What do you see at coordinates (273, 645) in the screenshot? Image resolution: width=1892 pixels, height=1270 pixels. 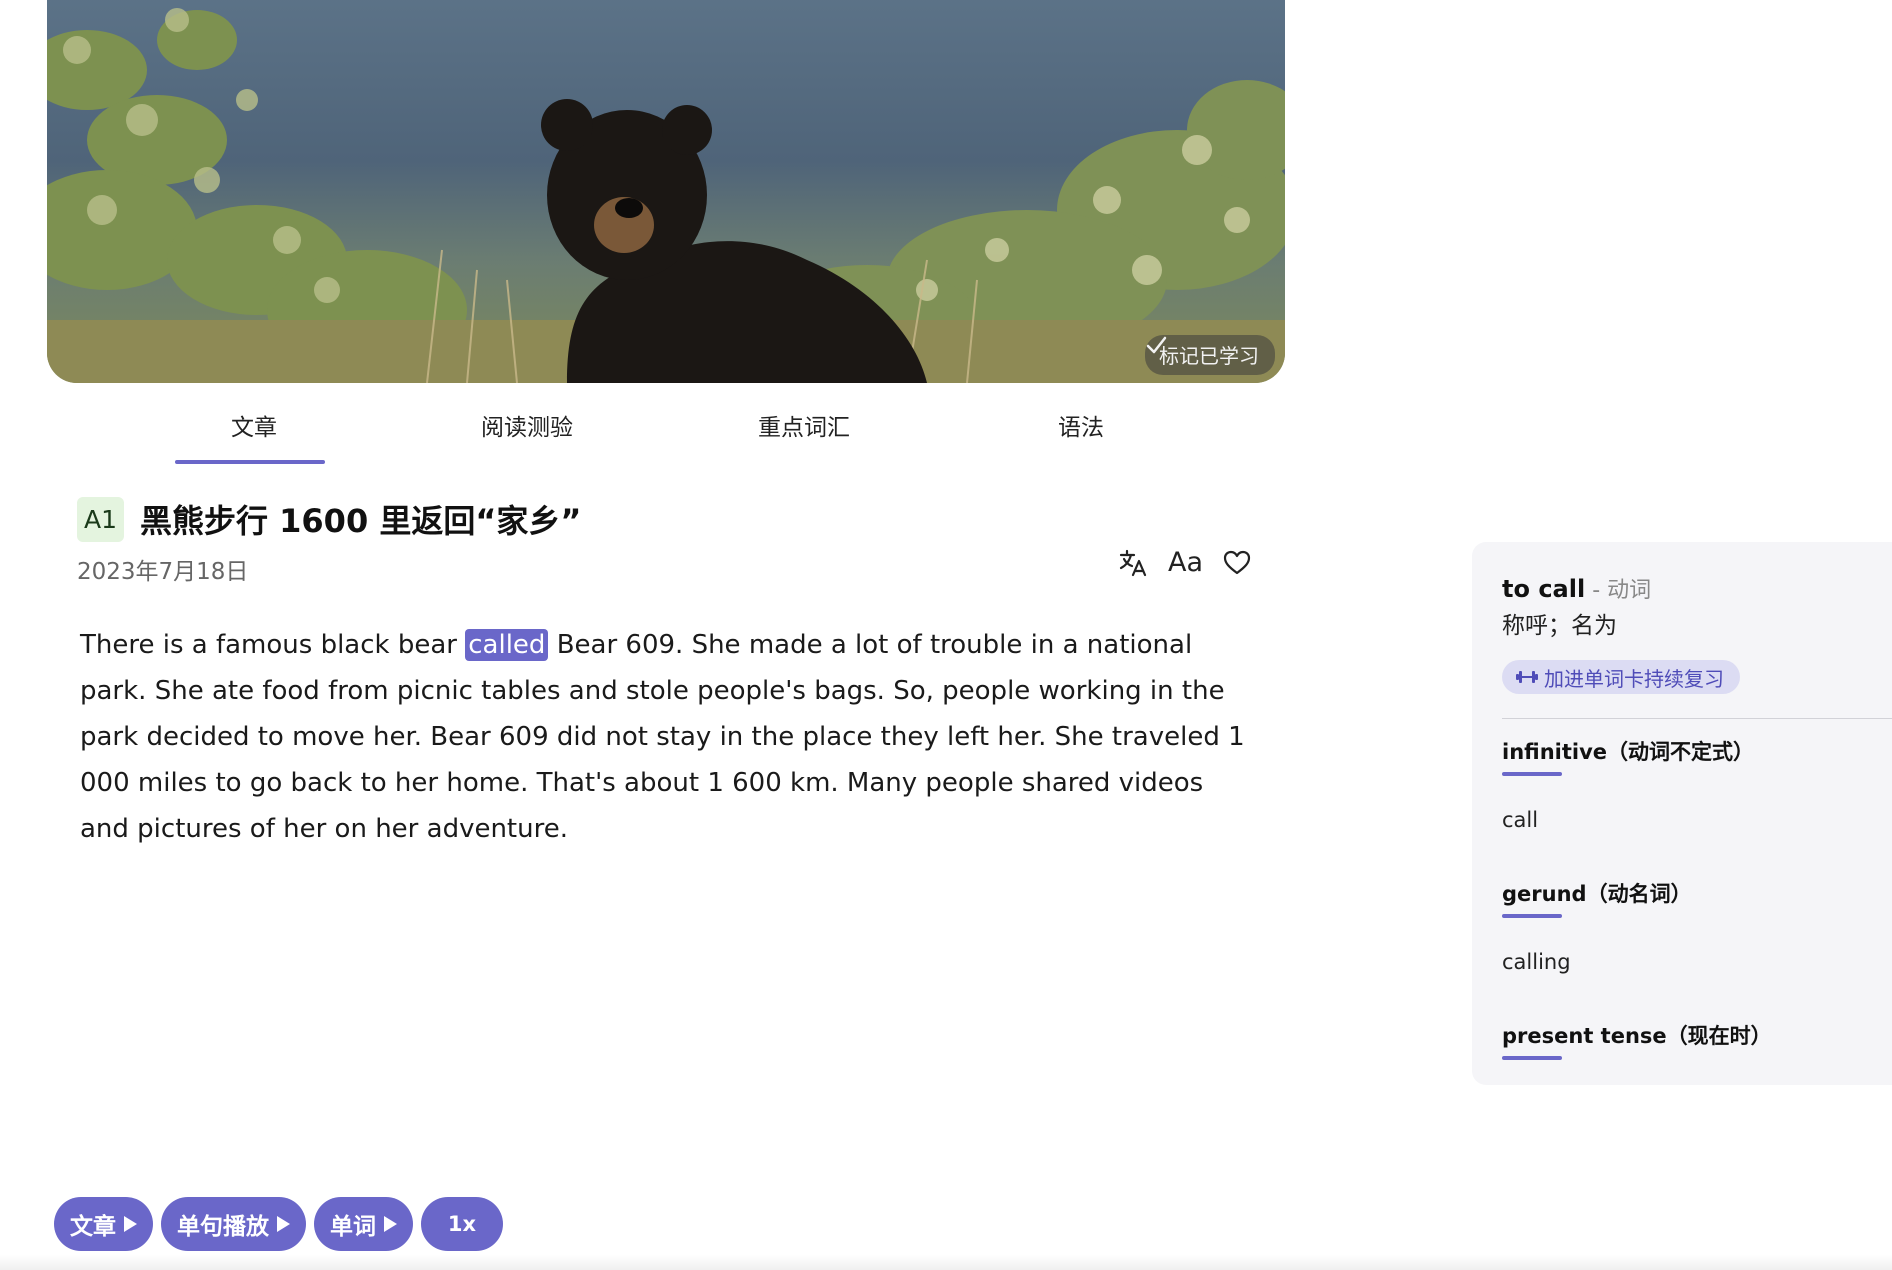 I see `article-text-before: There is a famous black bear` at bounding box center [273, 645].